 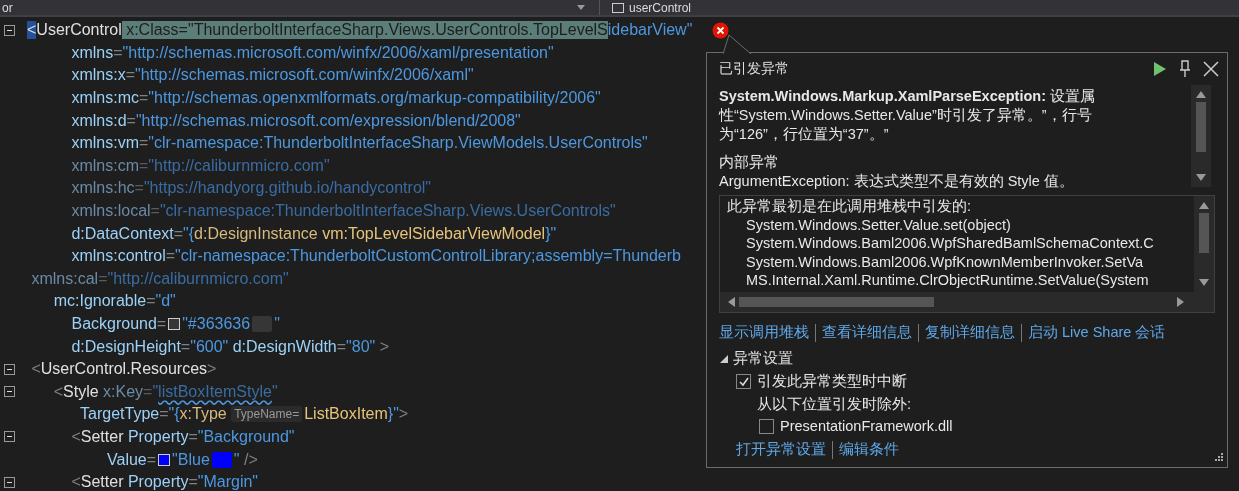 I want to click on action-link: 显示调用堆栈, so click(x=764, y=332).